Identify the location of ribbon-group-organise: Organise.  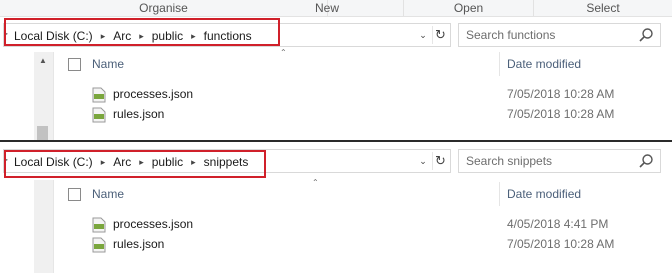
(163, 8).